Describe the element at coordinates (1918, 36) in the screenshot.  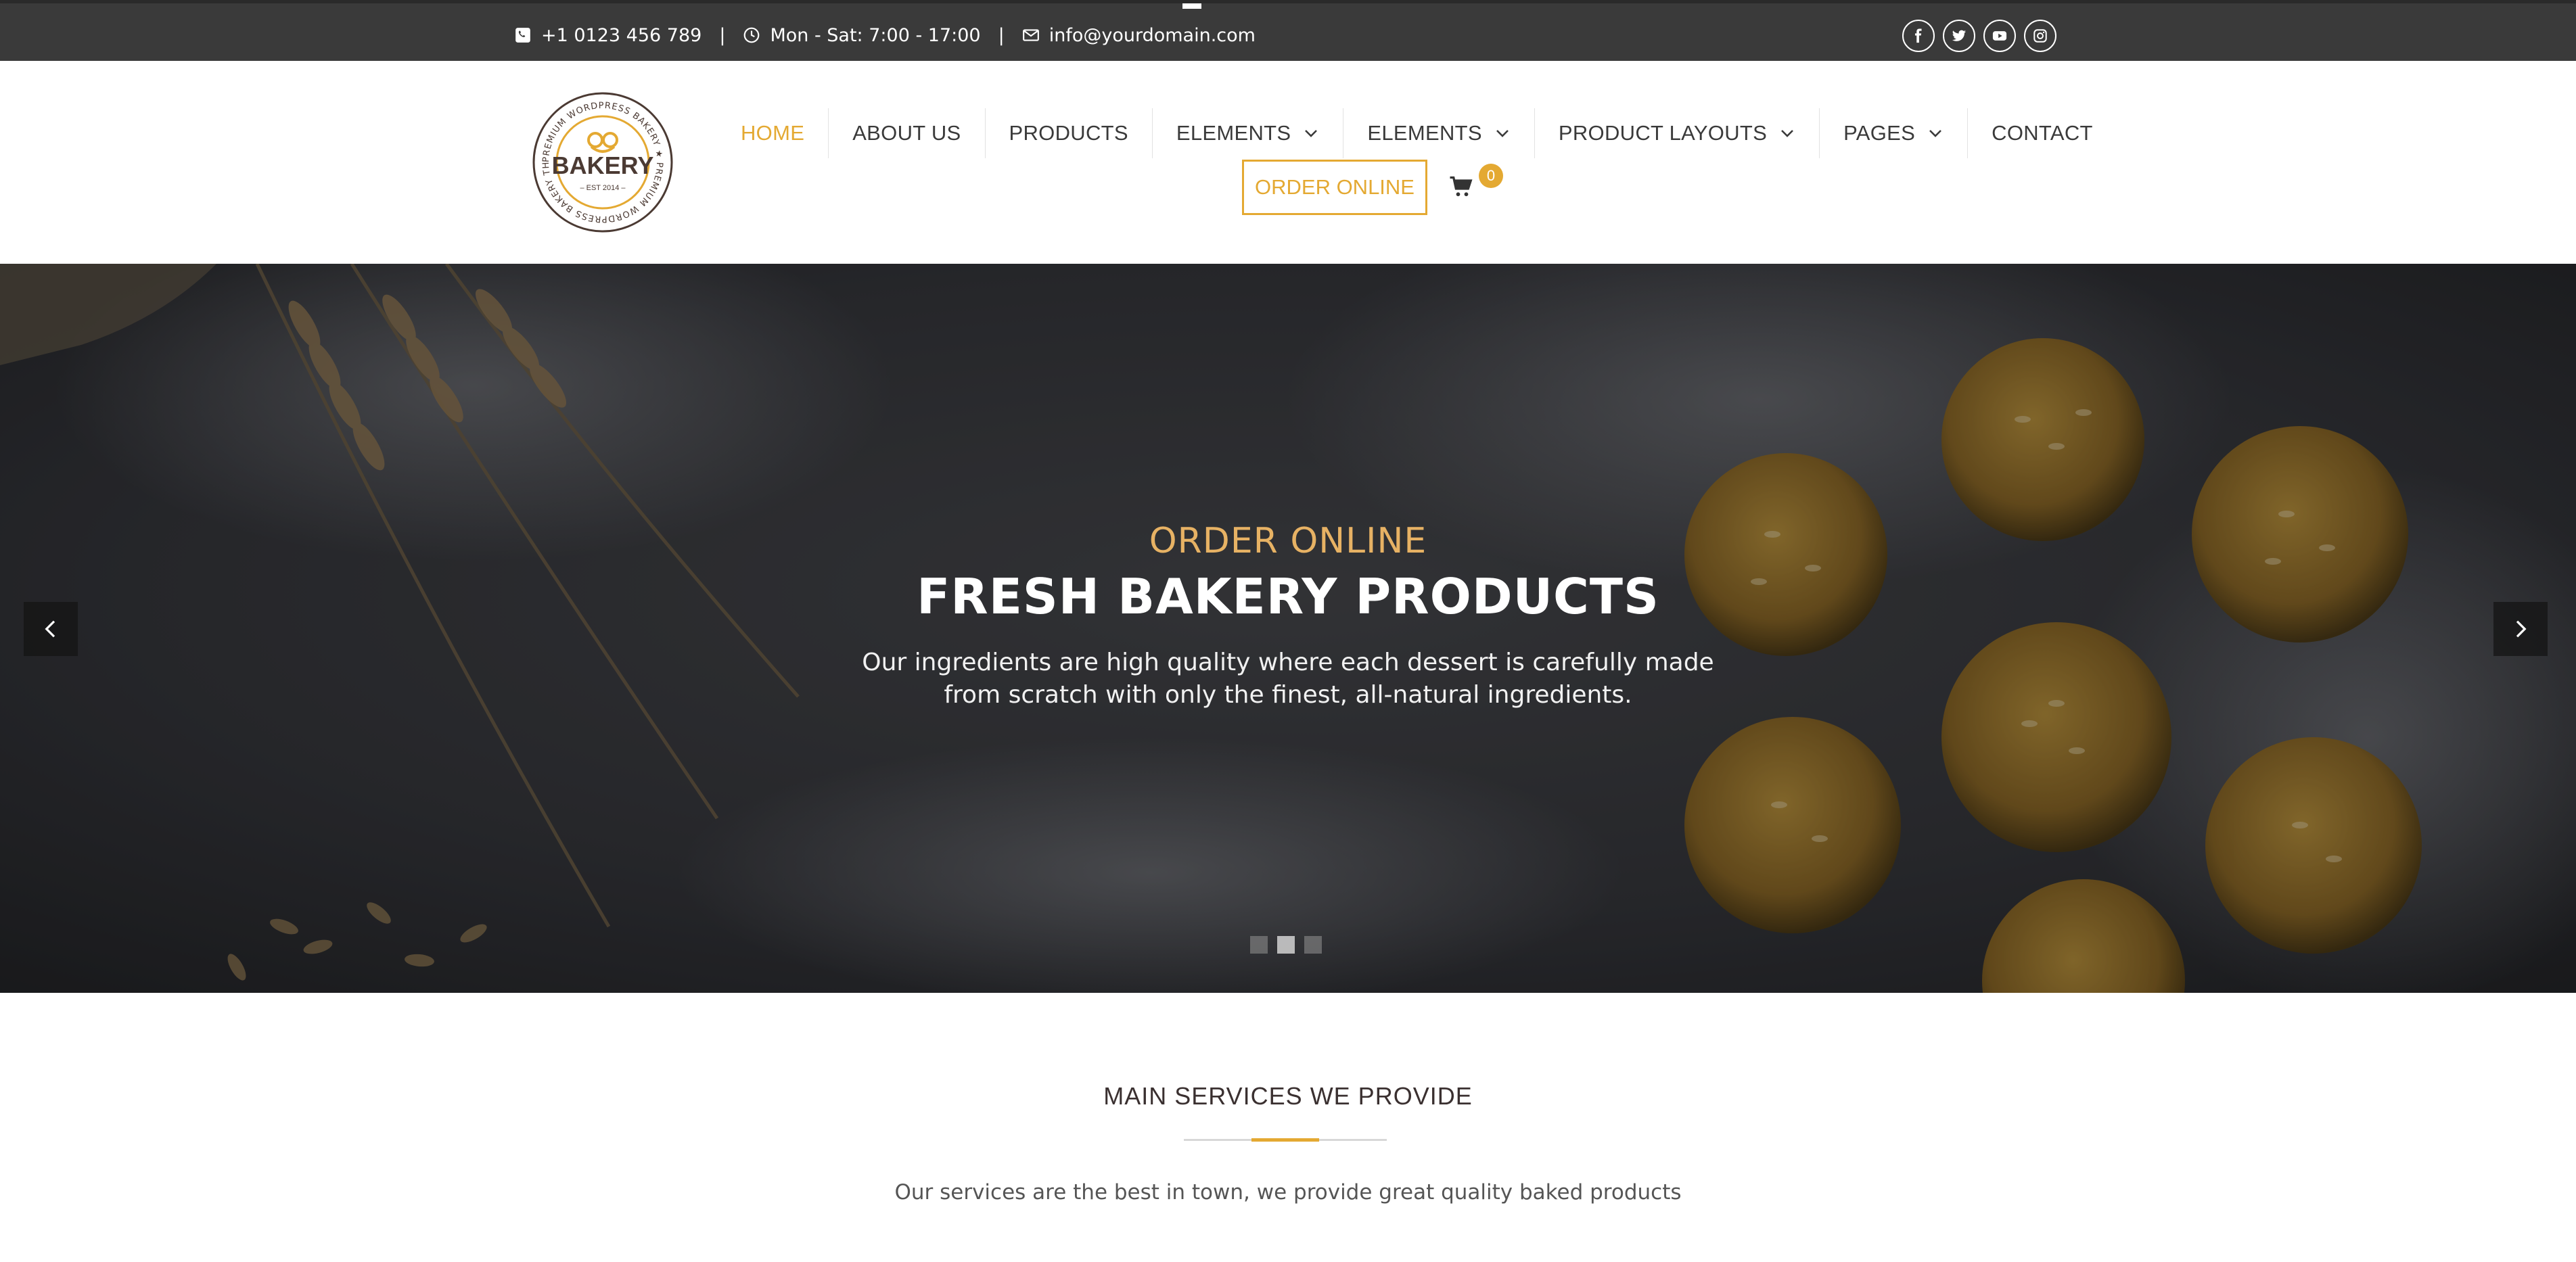
I see `facebook-icon` at that location.